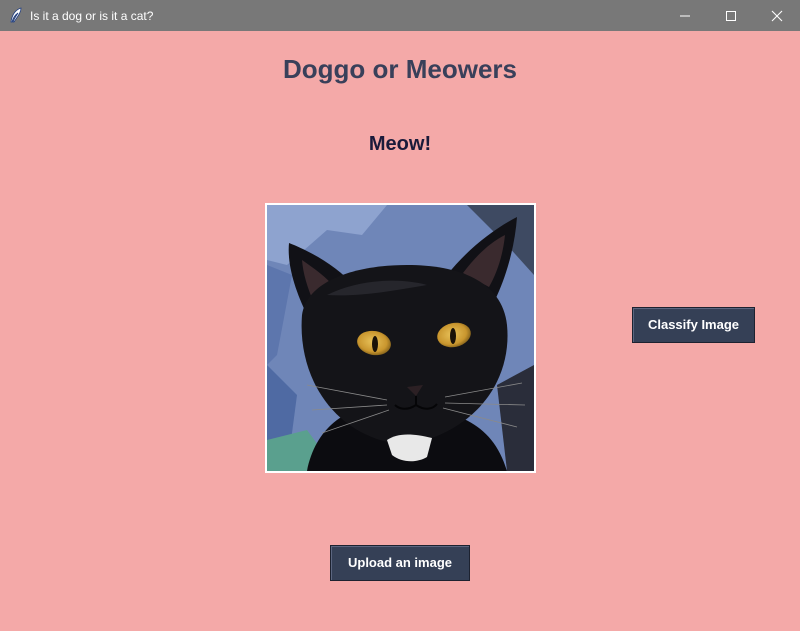  I want to click on upload-image-button: Upload an image, so click(400, 563).